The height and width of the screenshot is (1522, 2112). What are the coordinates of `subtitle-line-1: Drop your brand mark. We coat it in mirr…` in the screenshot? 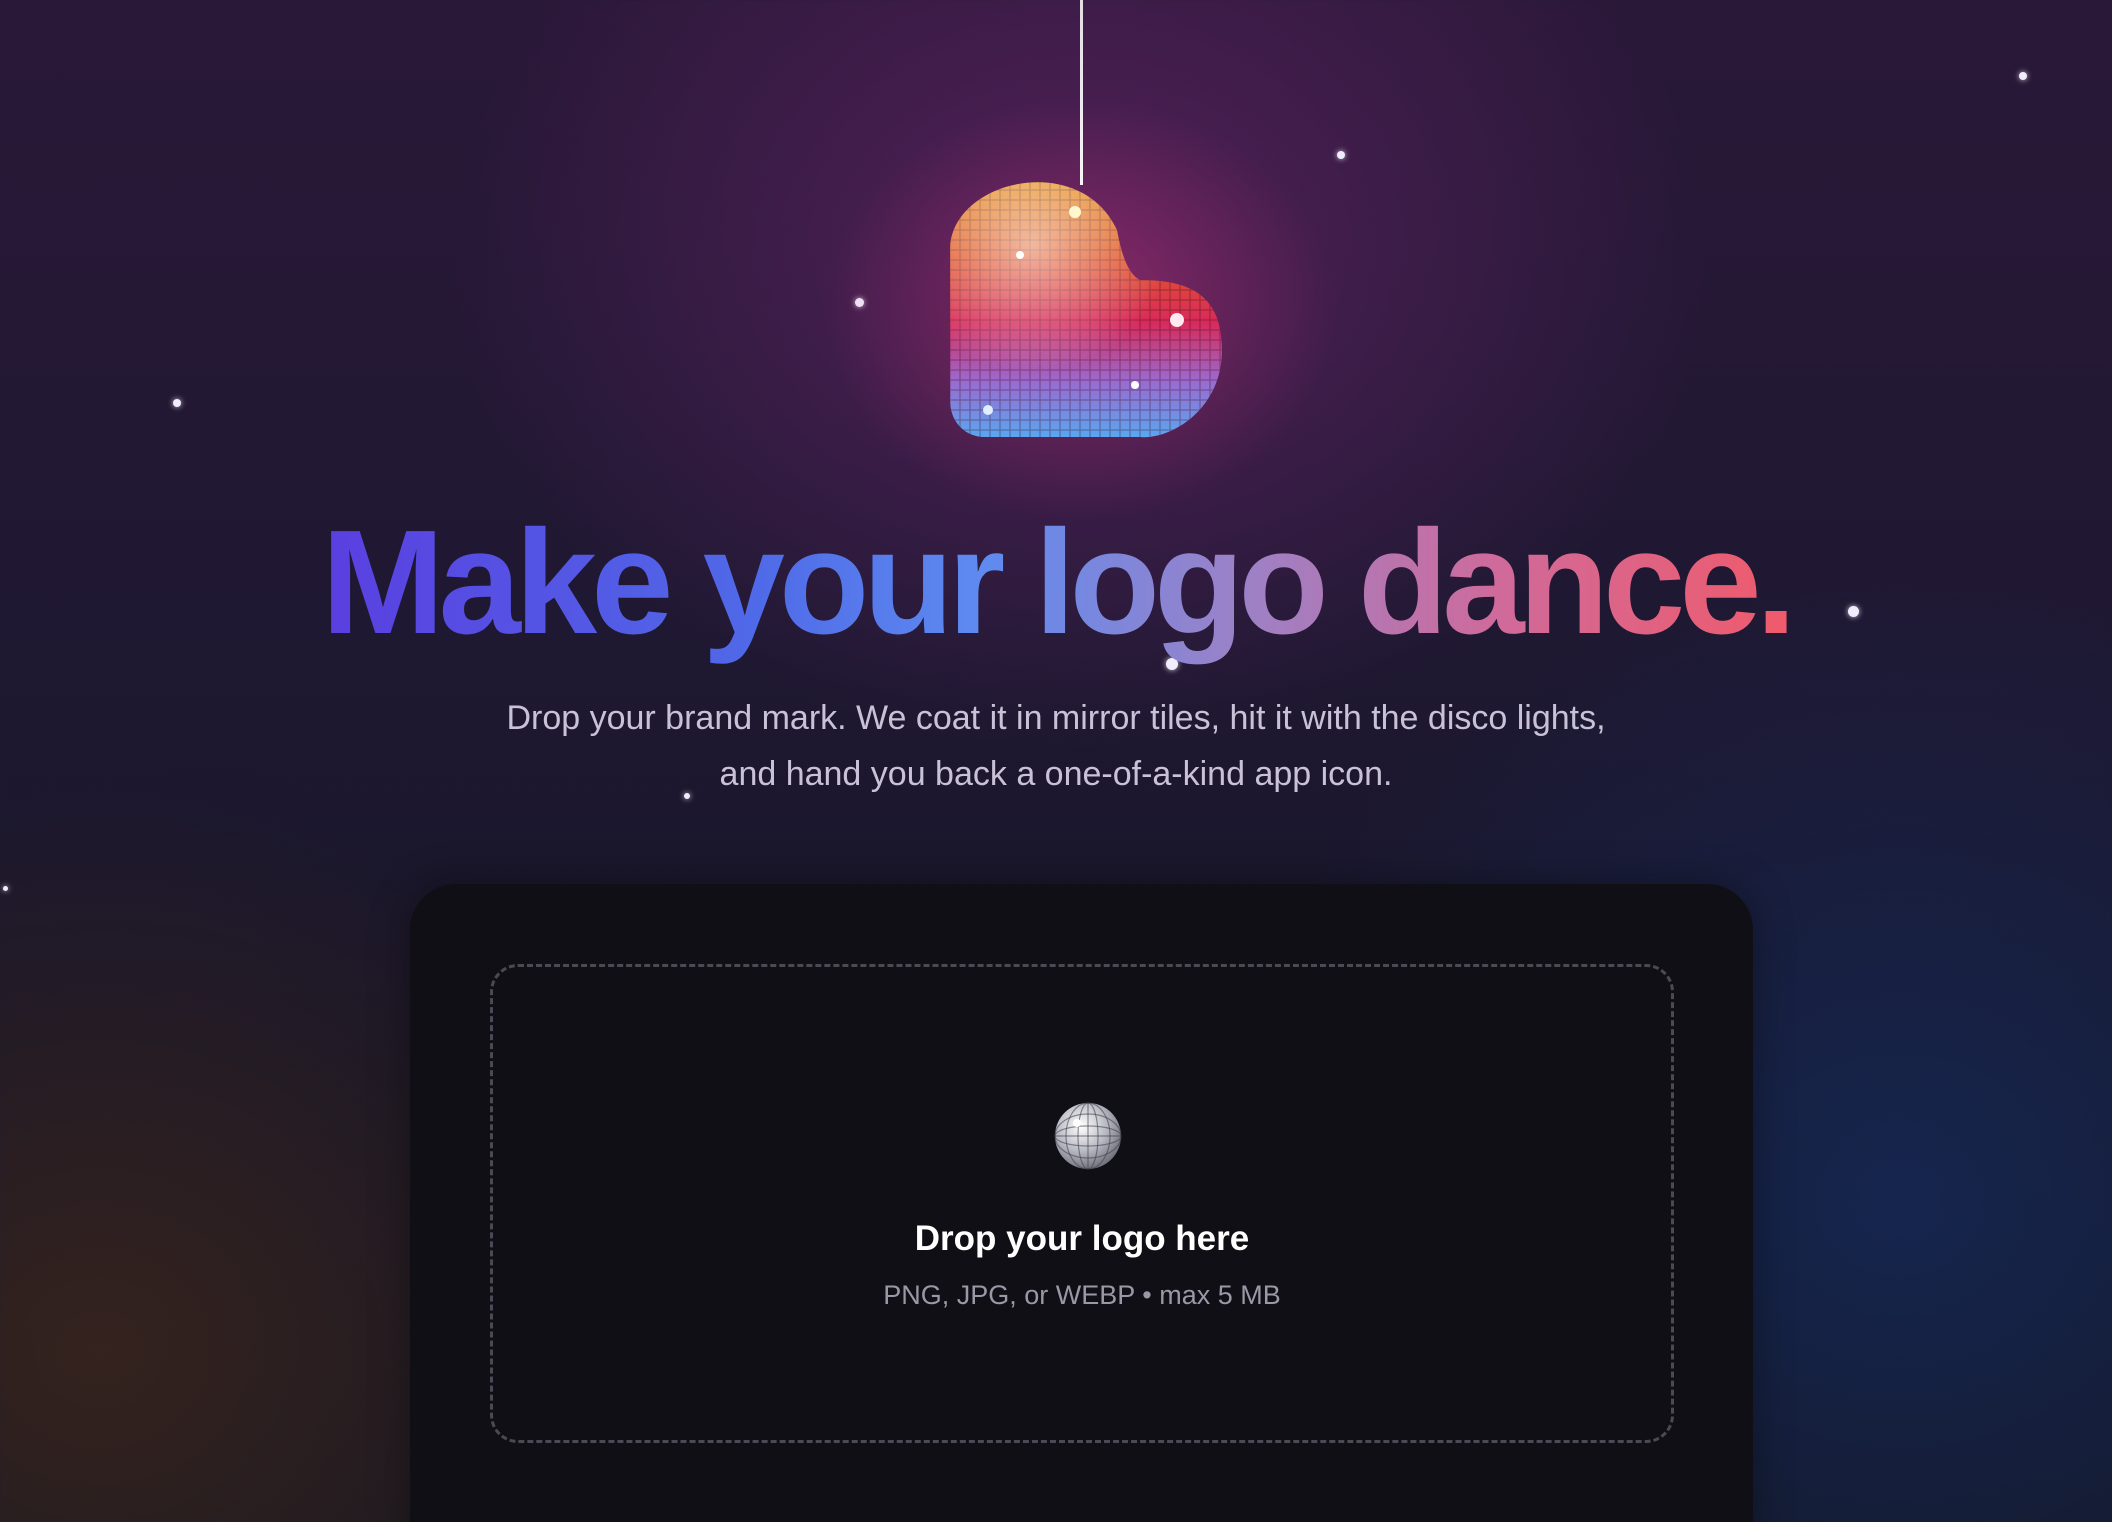 It's located at (1056, 718).